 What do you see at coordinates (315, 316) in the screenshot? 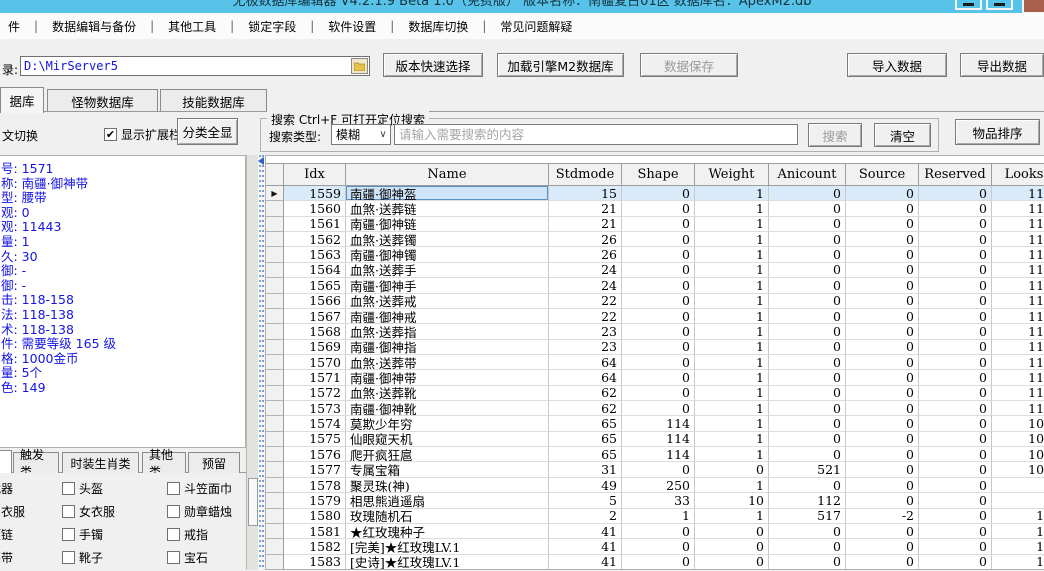
I see `table-cell: 1567` at bounding box center [315, 316].